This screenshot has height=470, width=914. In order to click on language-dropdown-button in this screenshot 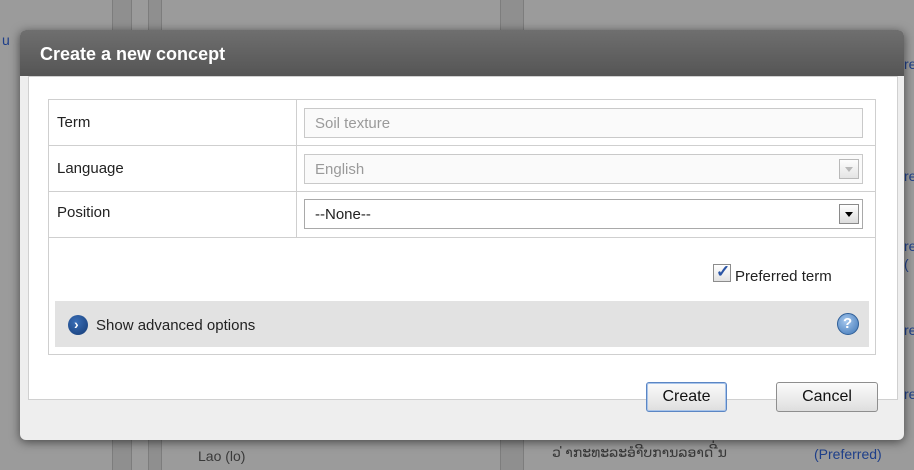, I will do `click(849, 169)`.